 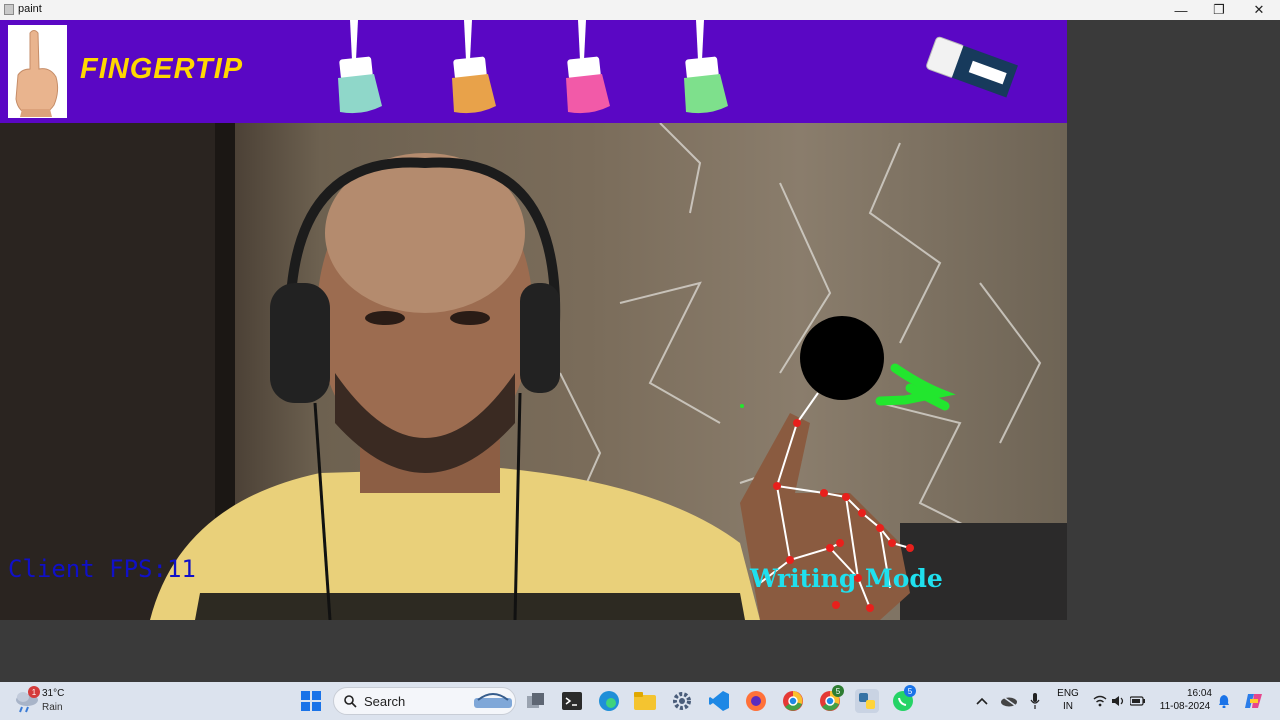 I want to click on window-title-bar: paint — ❐ ✕, so click(x=640, y=10).